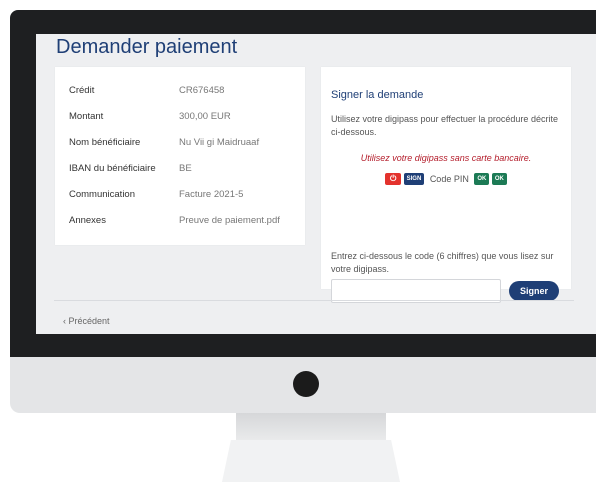 Image resolution: width=596 pixels, height=482 pixels. Describe the element at coordinates (174, 220) in the screenshot. I see `detail-row-attachments: Annexes Preuve de paiement.pdf` at that location.